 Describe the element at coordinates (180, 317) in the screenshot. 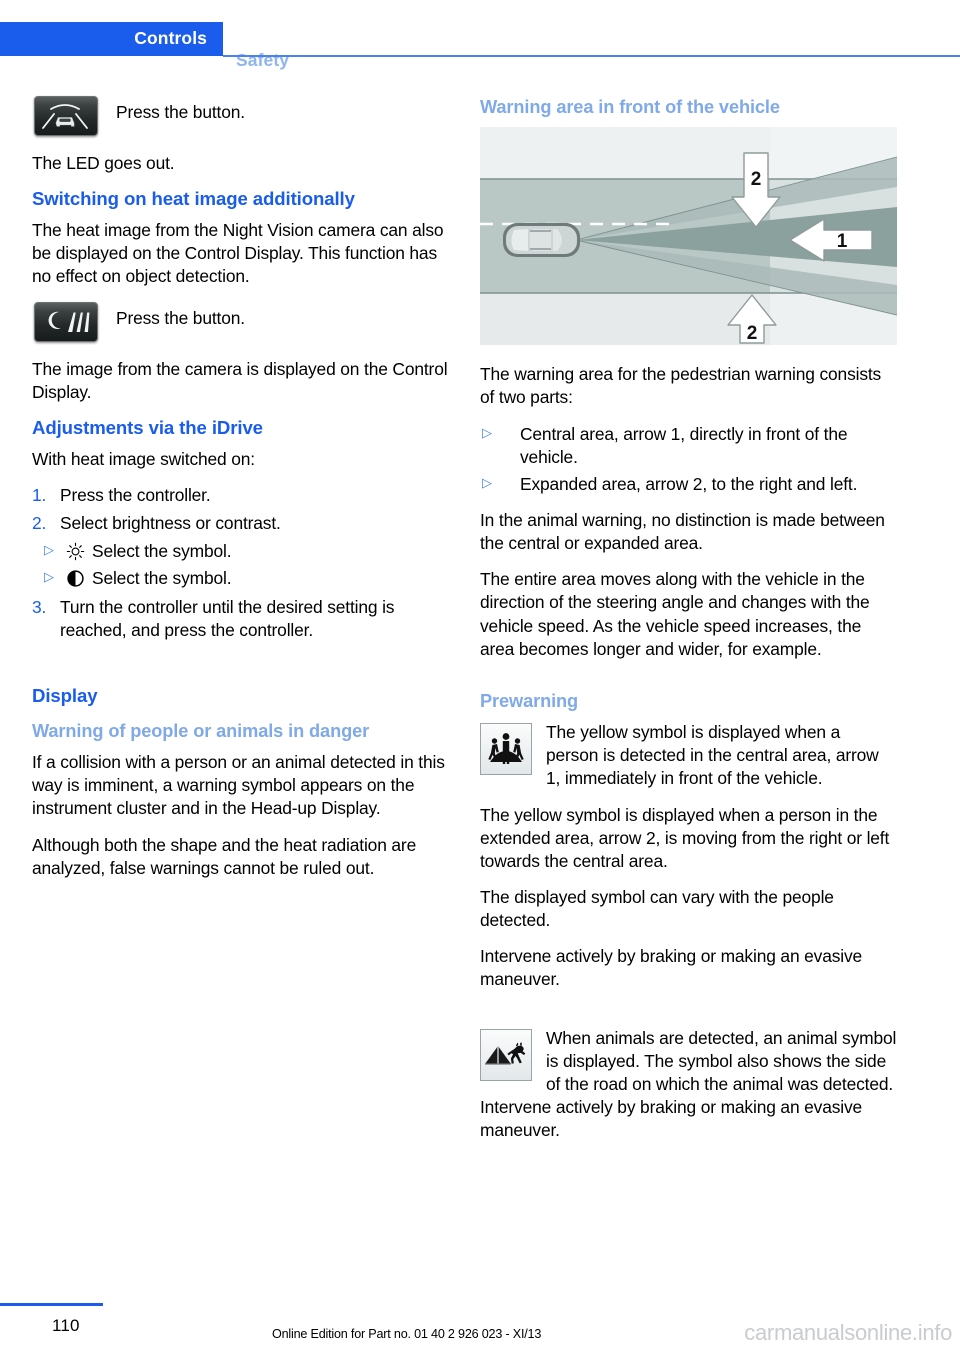

I see `heat-image-button-caption: Press the button.` at that location.